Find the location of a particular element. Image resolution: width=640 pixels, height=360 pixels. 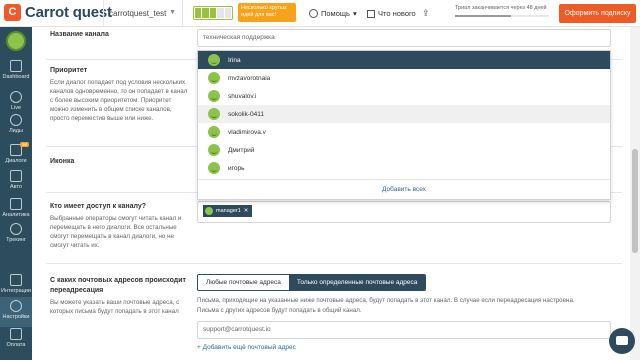

icon-label: Иконка is located at coordinates (62, 161).